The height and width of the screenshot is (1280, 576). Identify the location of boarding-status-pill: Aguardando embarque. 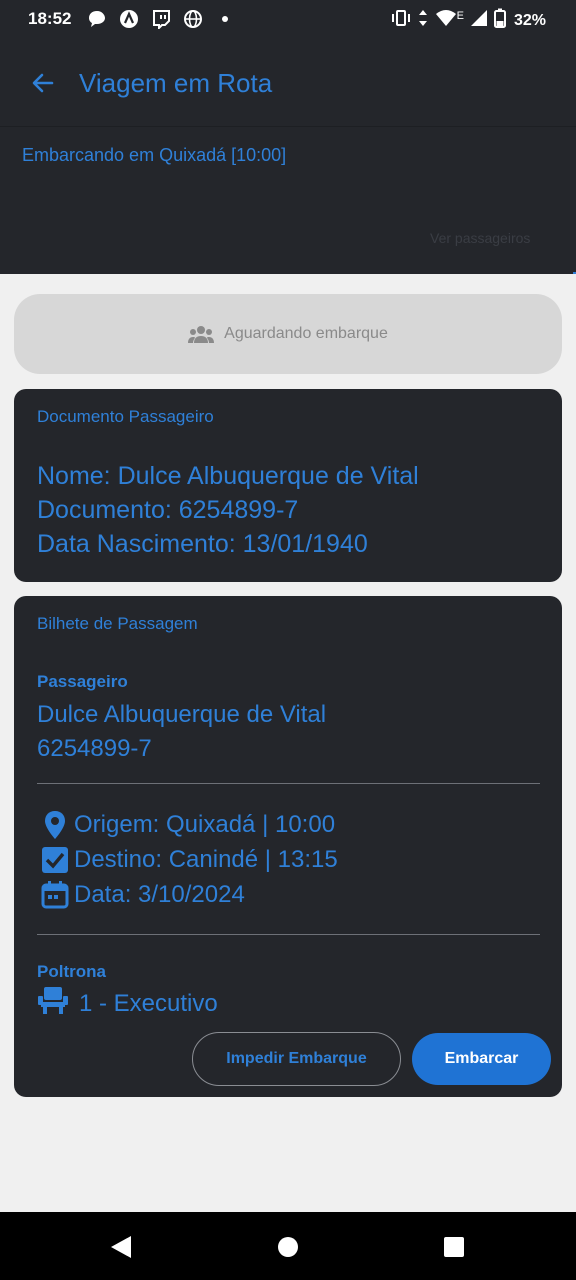
(288, 334).